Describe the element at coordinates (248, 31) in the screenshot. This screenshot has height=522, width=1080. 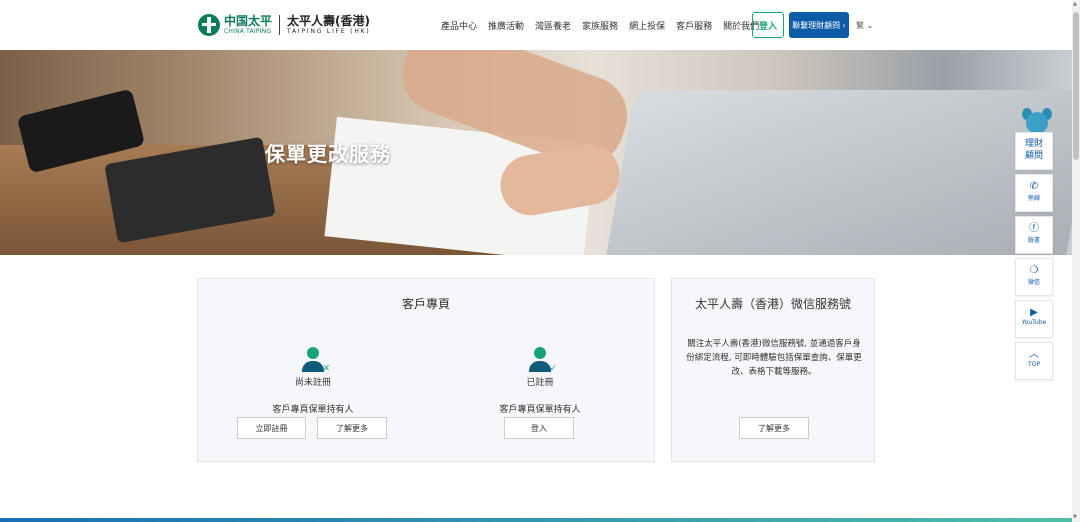
I see `logo-en-name: CHINA TAIPING` at that location.